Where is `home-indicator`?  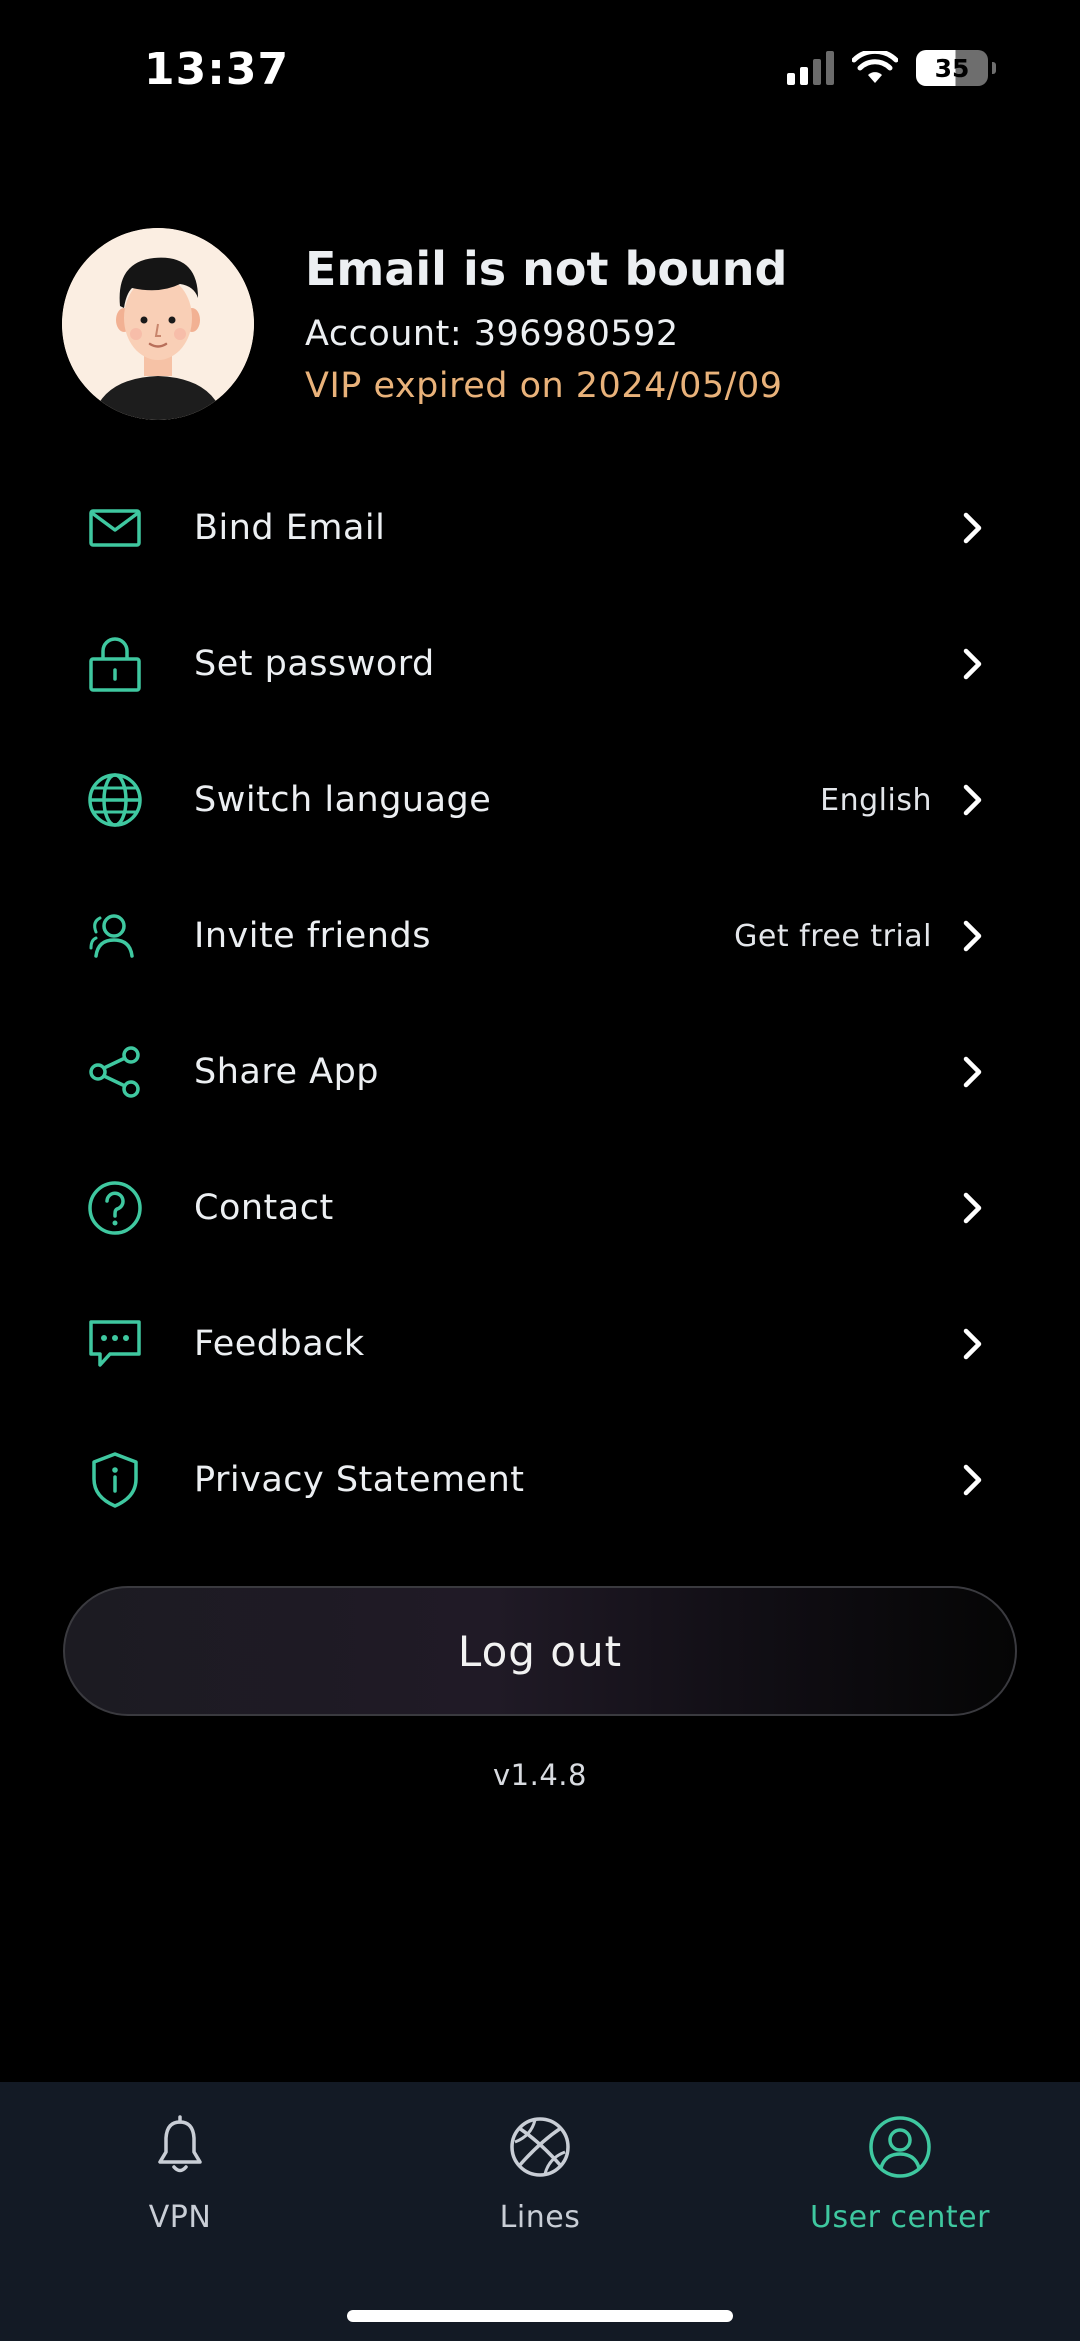
home-indicator is located at coordinates (540, 2316).